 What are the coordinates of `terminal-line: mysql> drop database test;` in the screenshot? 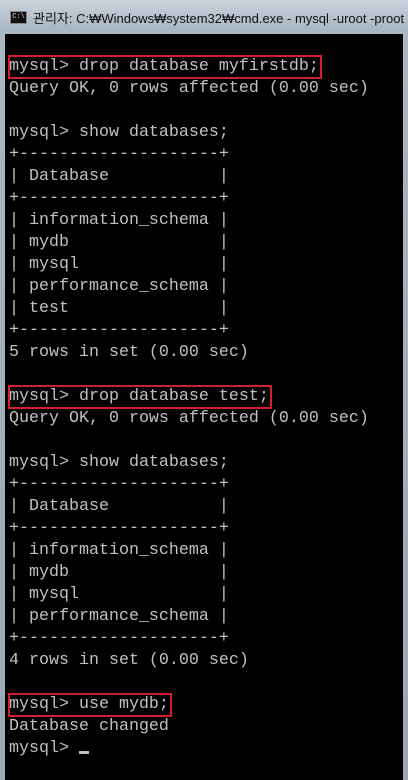 It's located at (188, 397).